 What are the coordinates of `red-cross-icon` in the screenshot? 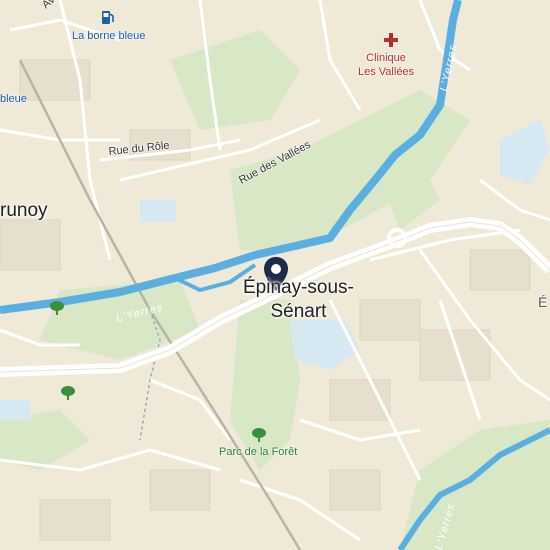 It's located at (391, 42).